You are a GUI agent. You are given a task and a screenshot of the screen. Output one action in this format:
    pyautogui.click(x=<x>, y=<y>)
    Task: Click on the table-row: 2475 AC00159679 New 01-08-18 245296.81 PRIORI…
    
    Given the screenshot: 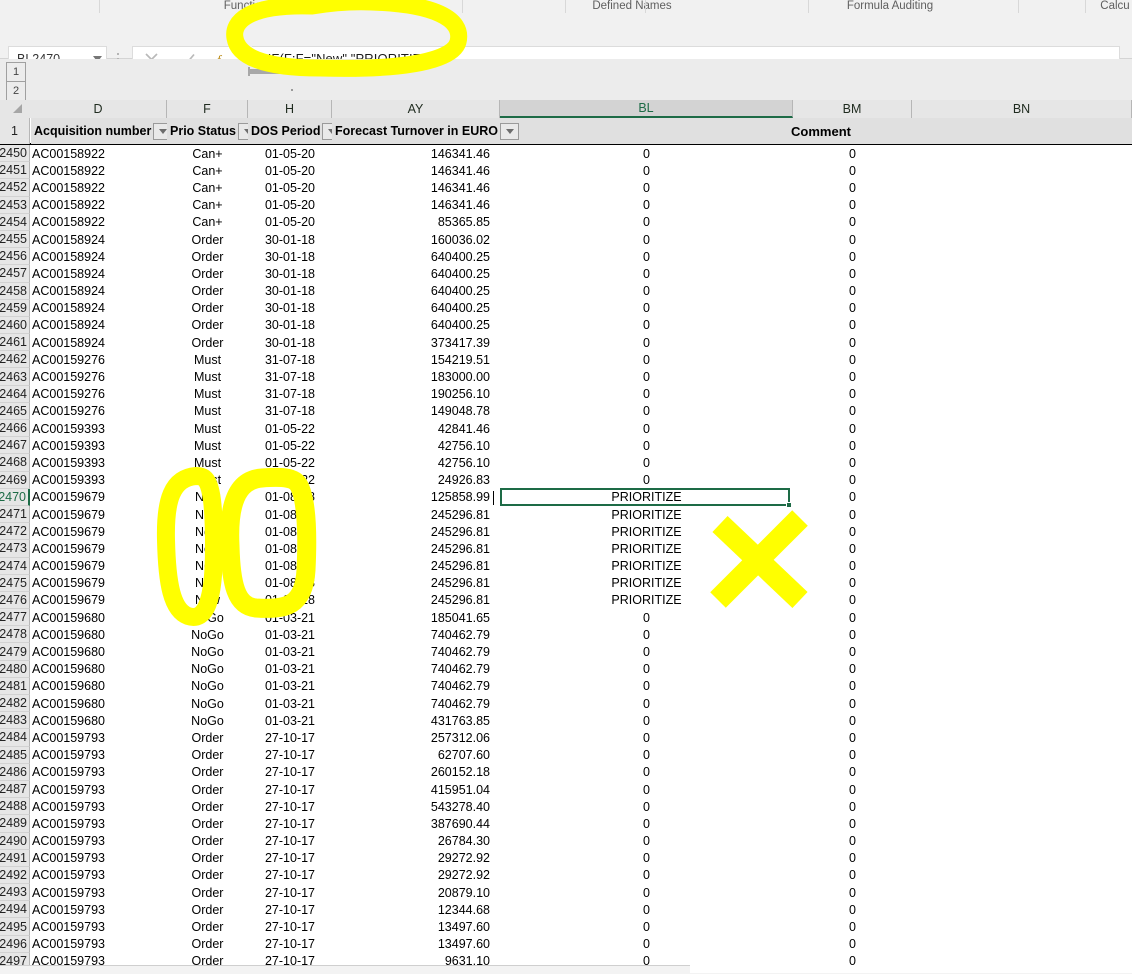 What is the action you would take?
    pyautogui.click(x=566, y=583)
    